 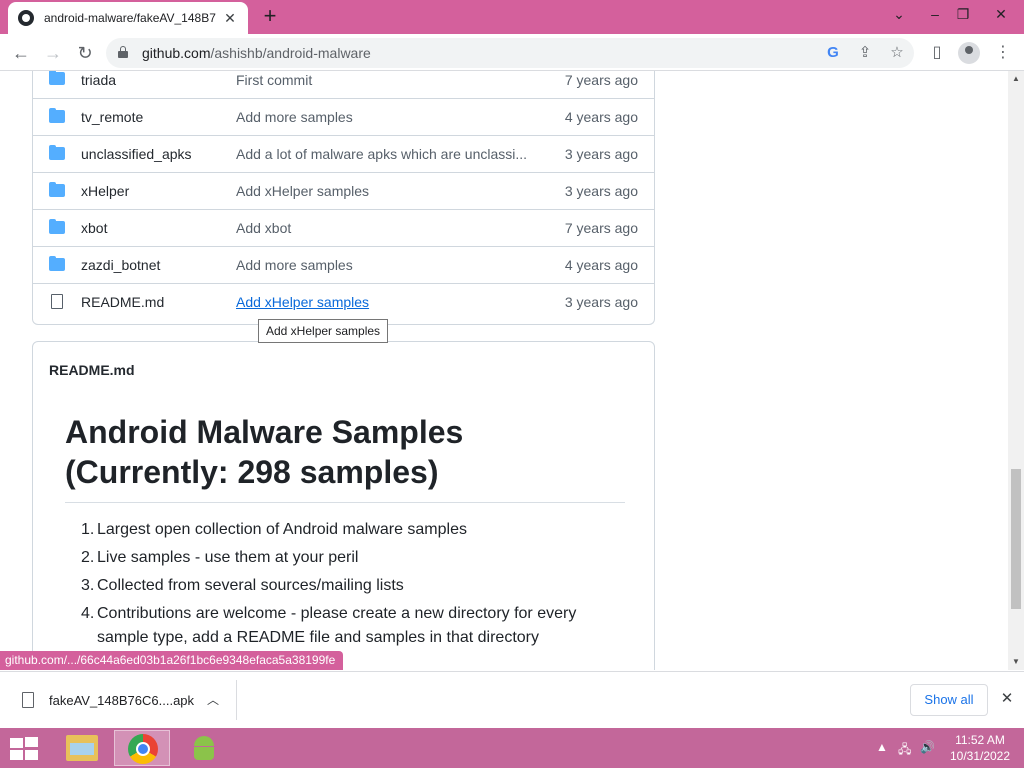 What do you see at coordinates (512, 748) in the screenshot?
I see `windows-taskbar: ▲ 🖧 🔊 11:52 AM 10/31/2022` at bounding box center [512, 748].